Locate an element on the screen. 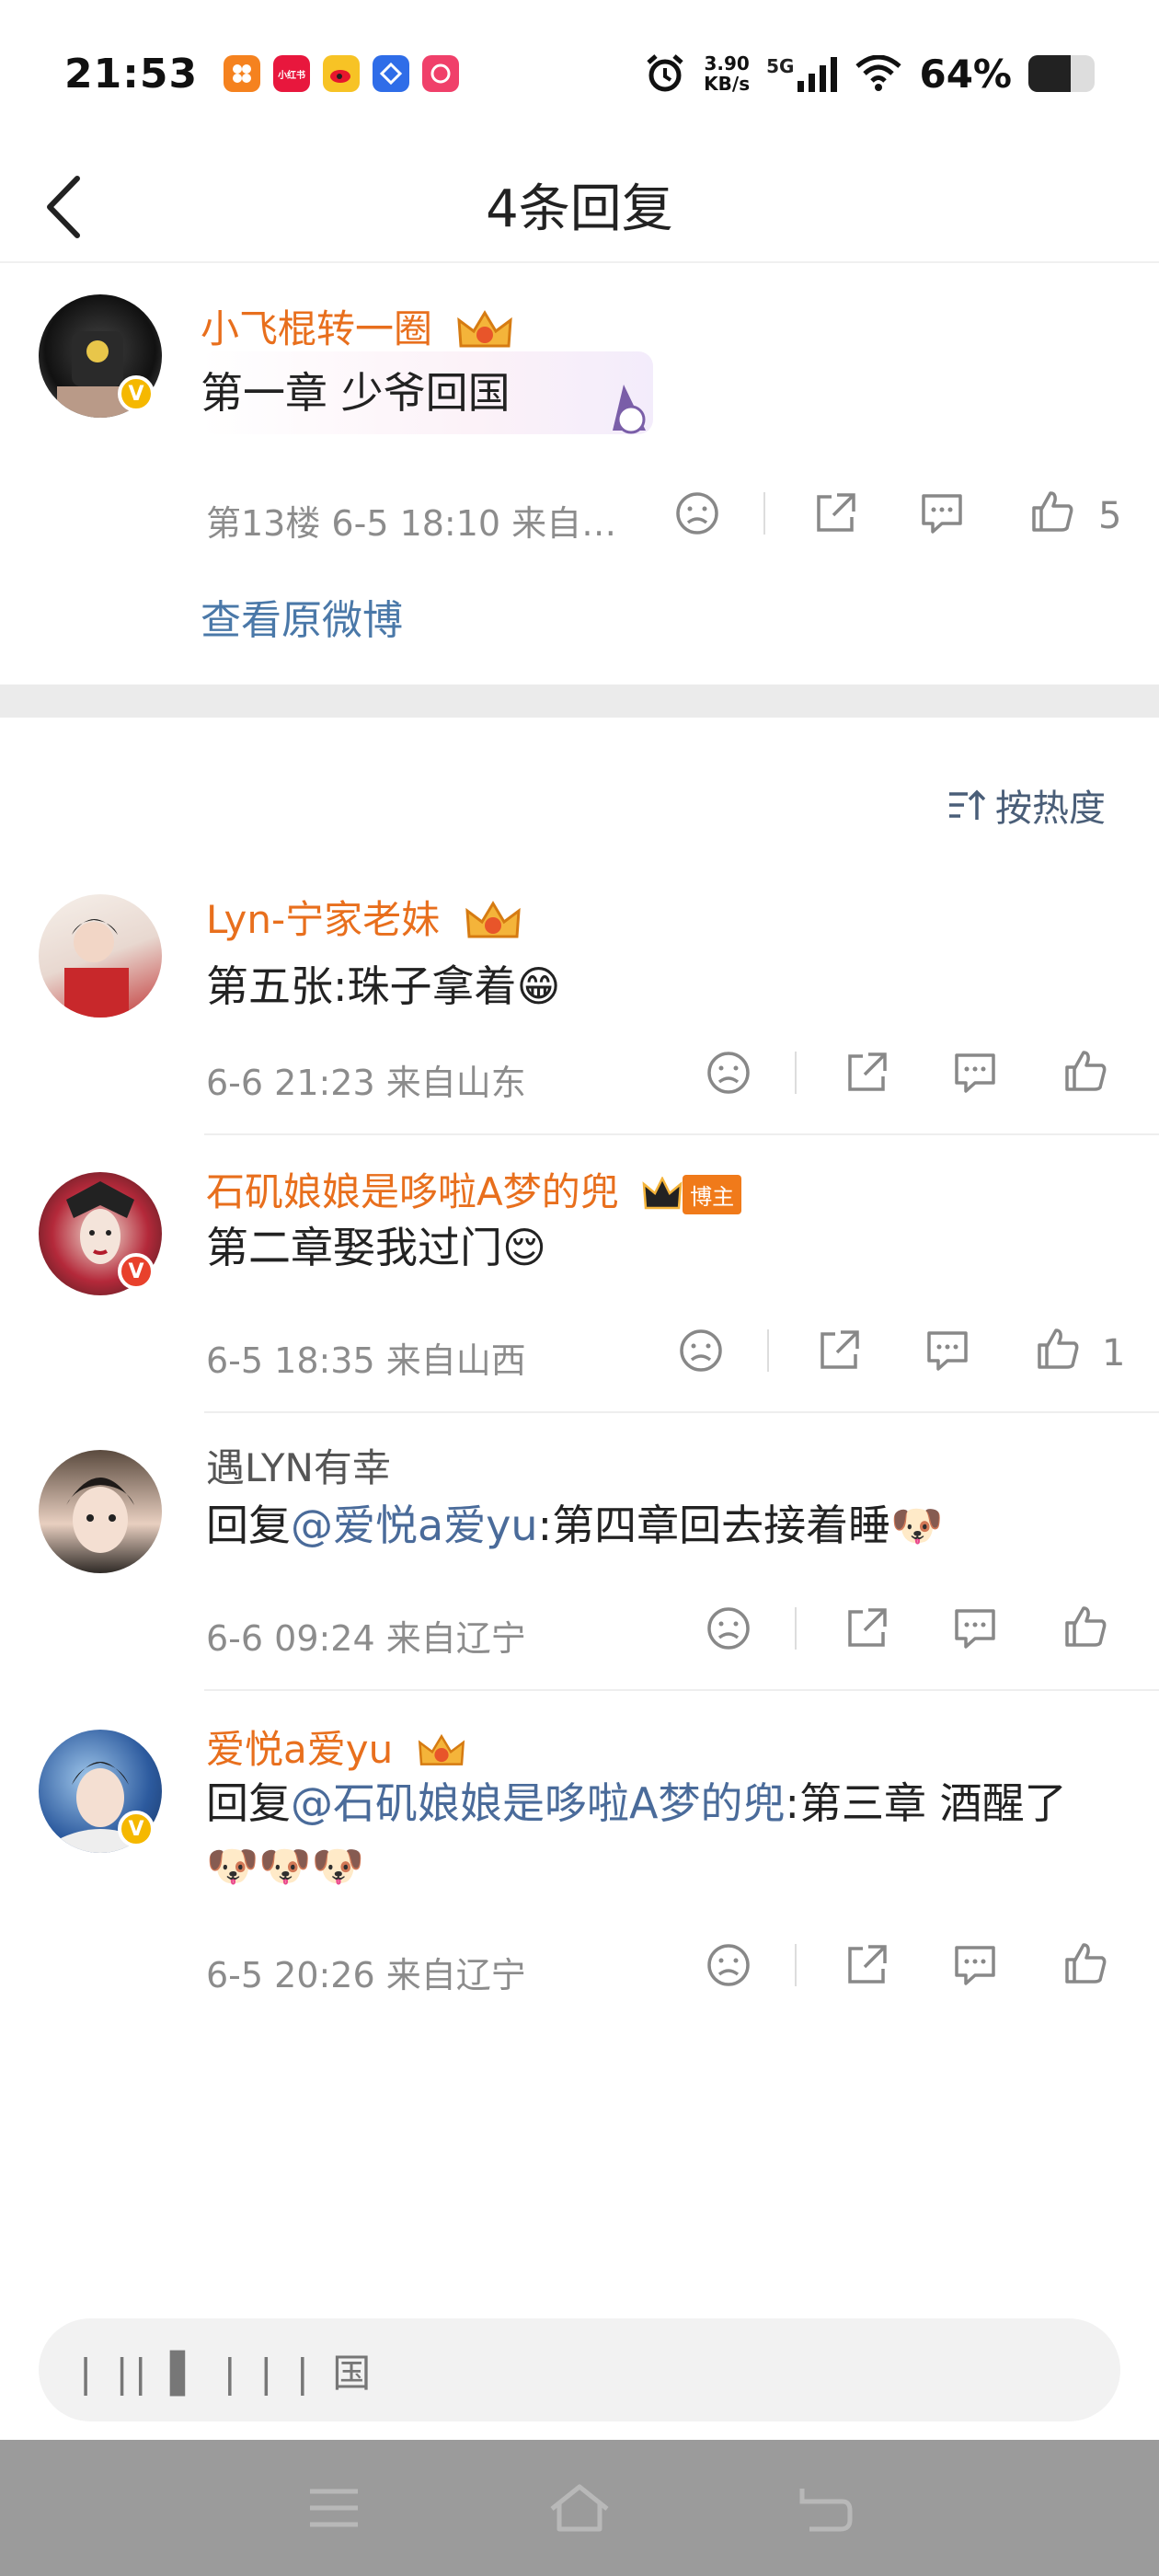 This screenshot has width=1159, height=2576. blue-app-icon is located at coordinates (391, 73).